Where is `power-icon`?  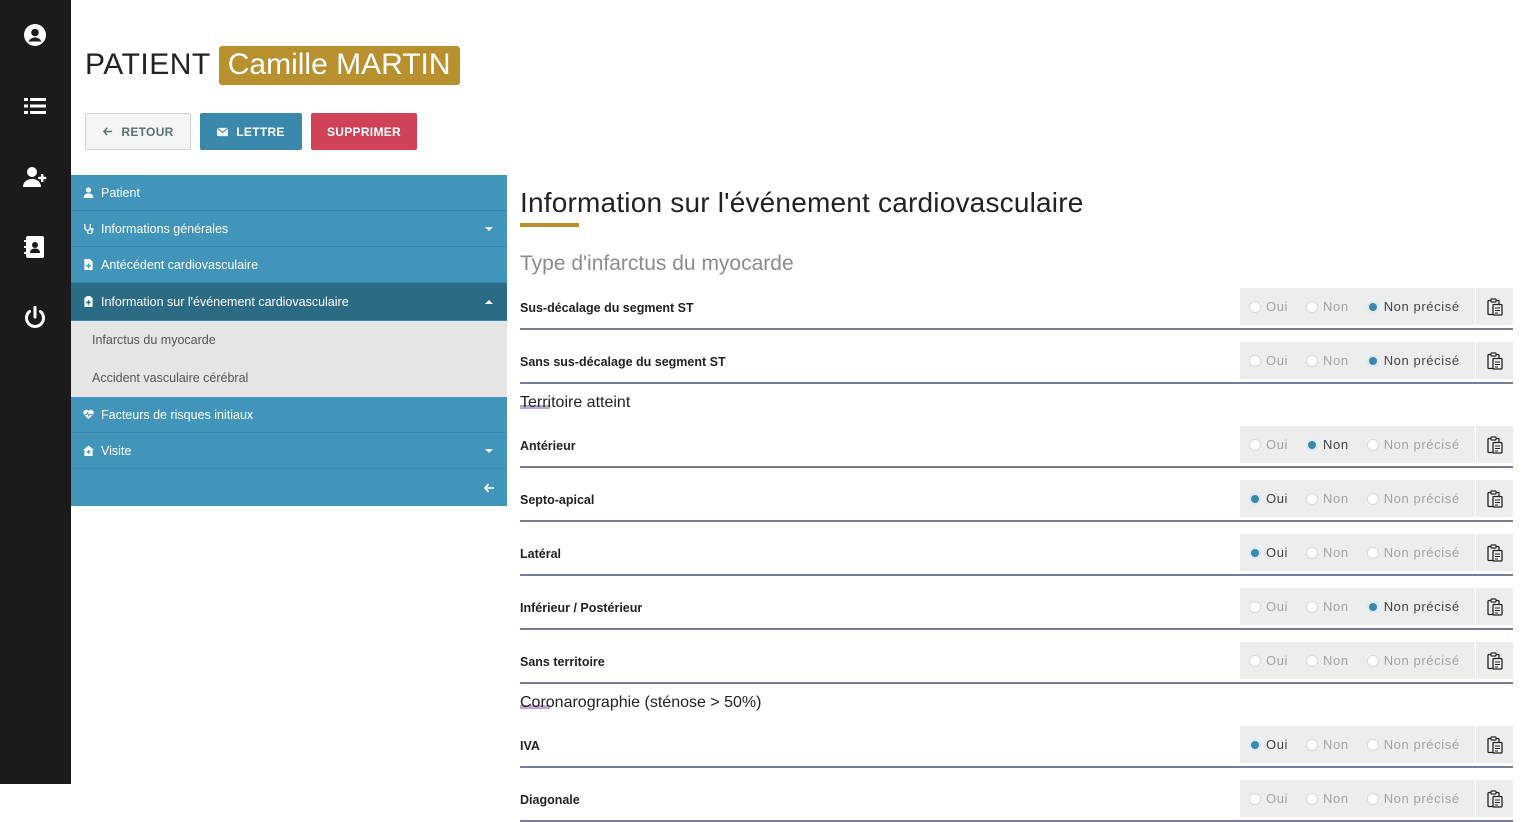
power-icon is located at coordinates (35, 317).